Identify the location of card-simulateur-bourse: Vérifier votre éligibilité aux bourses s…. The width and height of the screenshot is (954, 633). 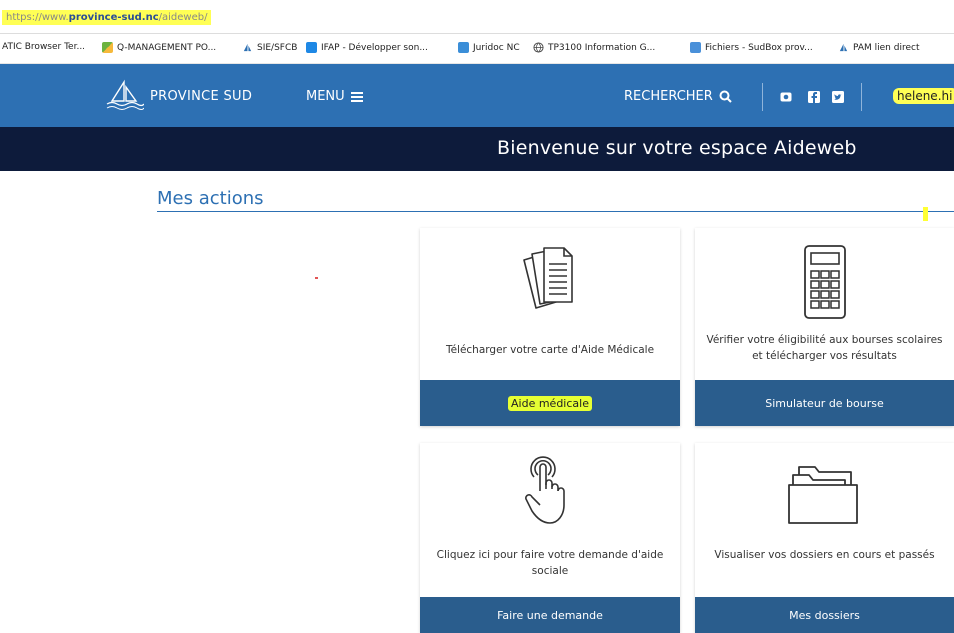
(824, 327).